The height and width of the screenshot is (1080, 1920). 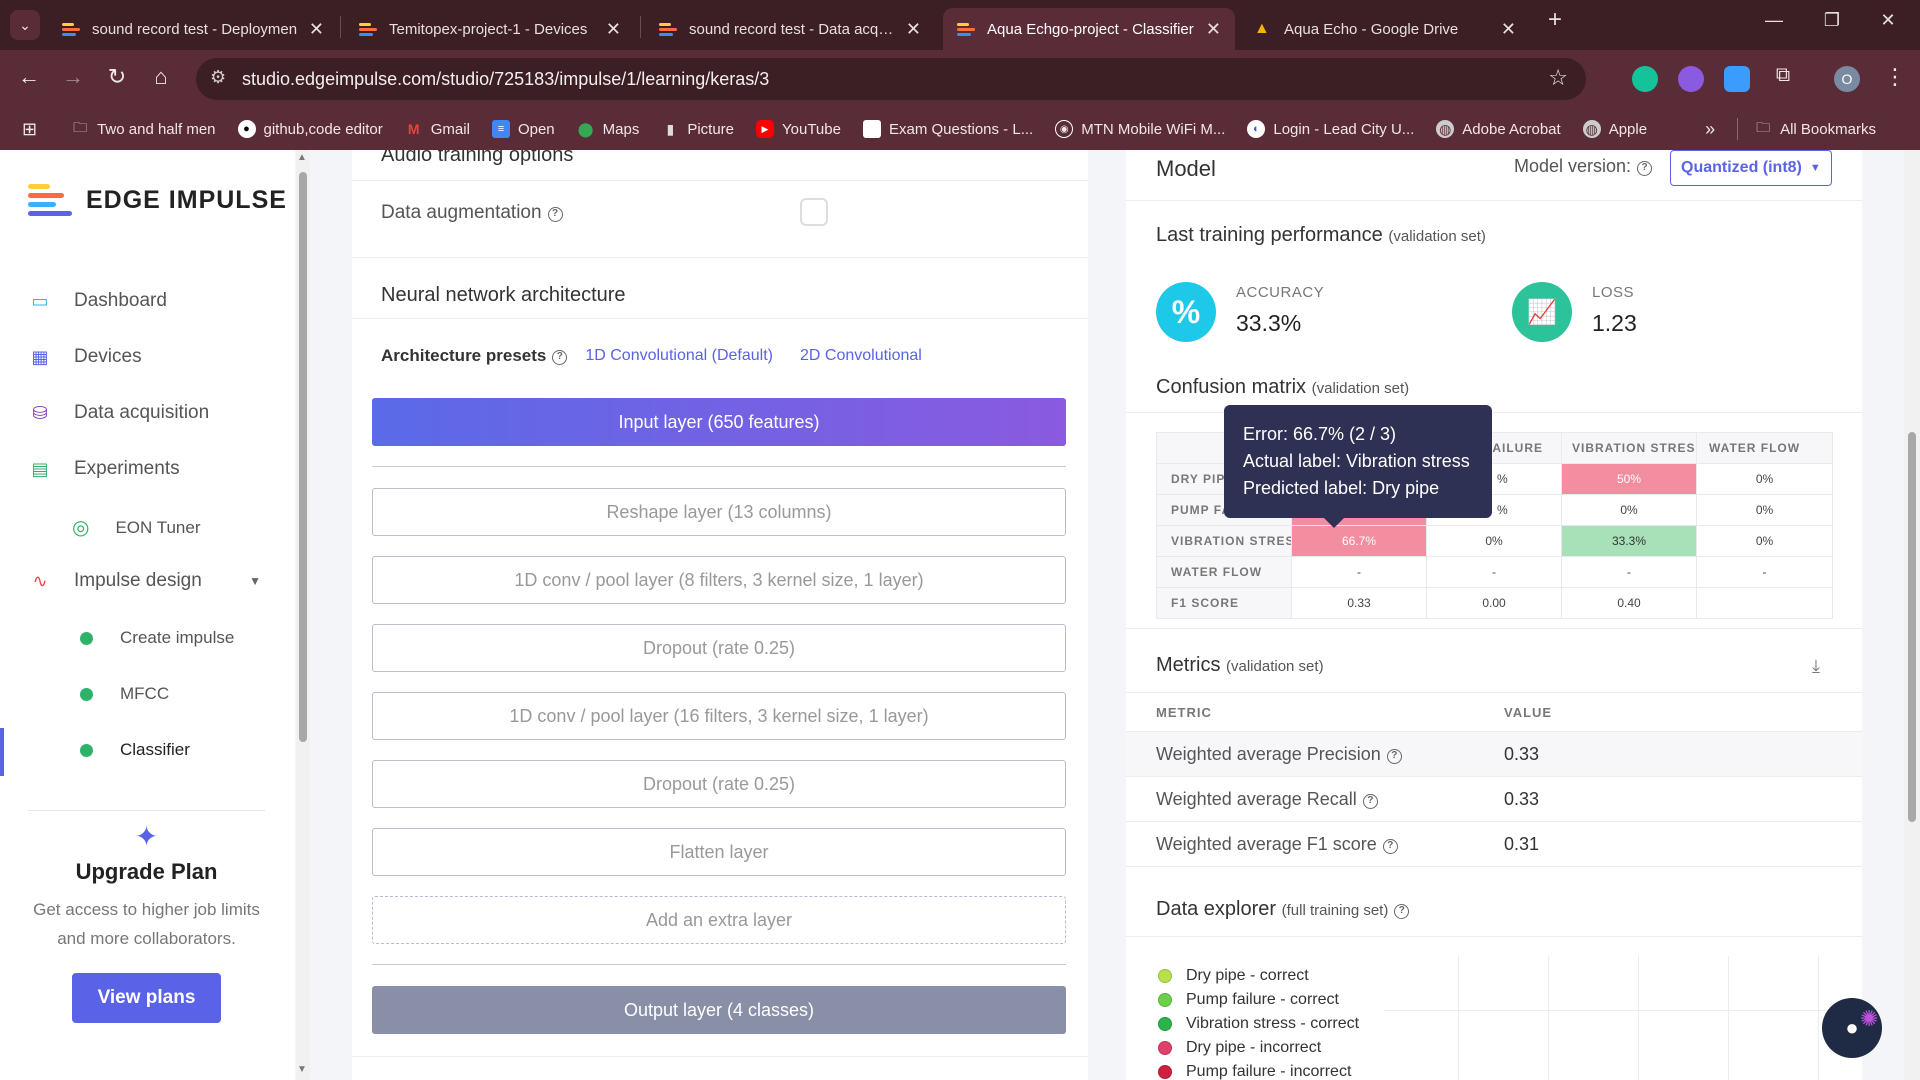 What do you see at coordinates (1258, 1048) in the screenshot?
I see `legend-item: Dry pipe - incorrect` at bounding box center [1258, 1048].